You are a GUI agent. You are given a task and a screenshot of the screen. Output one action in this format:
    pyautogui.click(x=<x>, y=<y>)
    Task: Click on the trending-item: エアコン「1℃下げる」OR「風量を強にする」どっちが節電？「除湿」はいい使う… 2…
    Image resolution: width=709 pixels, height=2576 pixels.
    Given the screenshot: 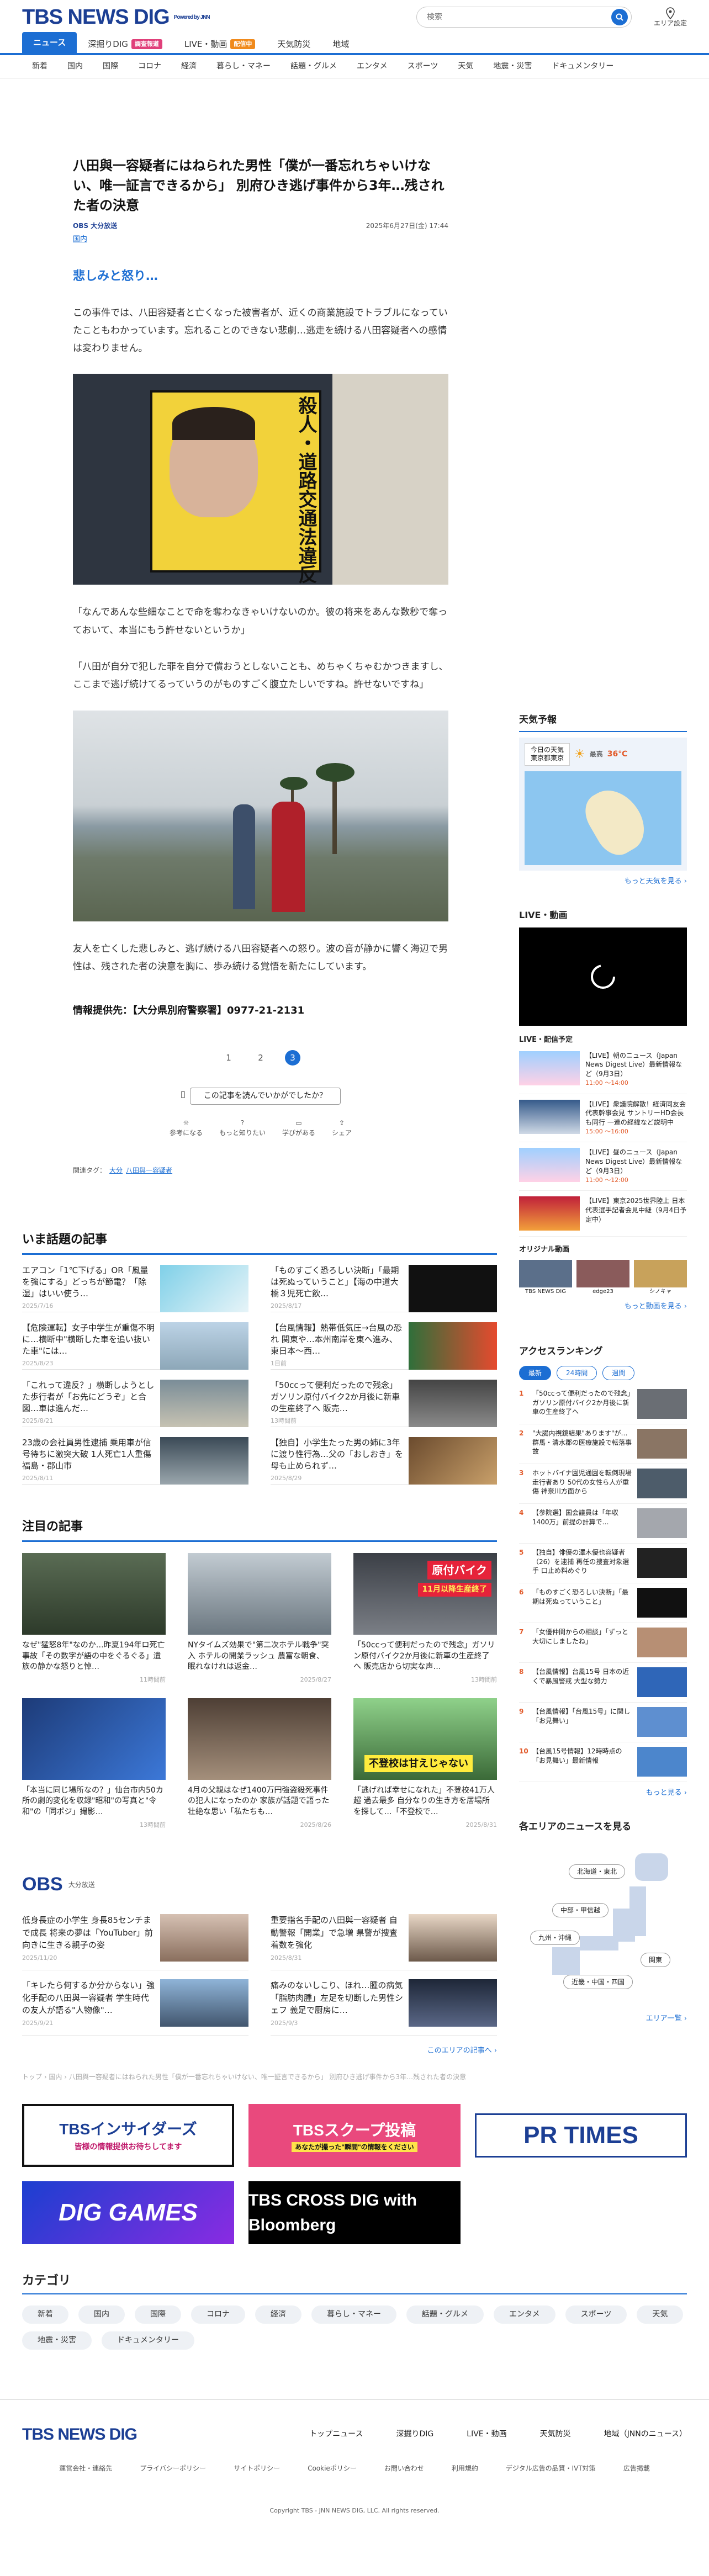 What is the action you would take?
    pyautogui.click(x=135, y=1284)
    